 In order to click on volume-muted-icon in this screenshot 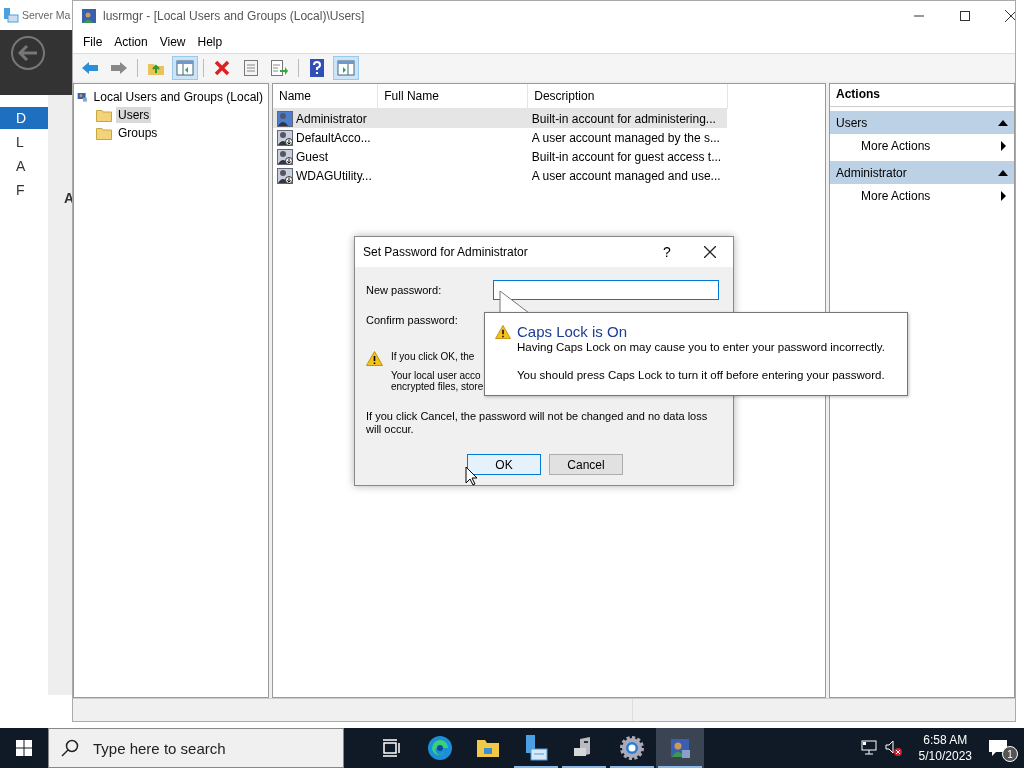, I will do `click(893, 748)`.